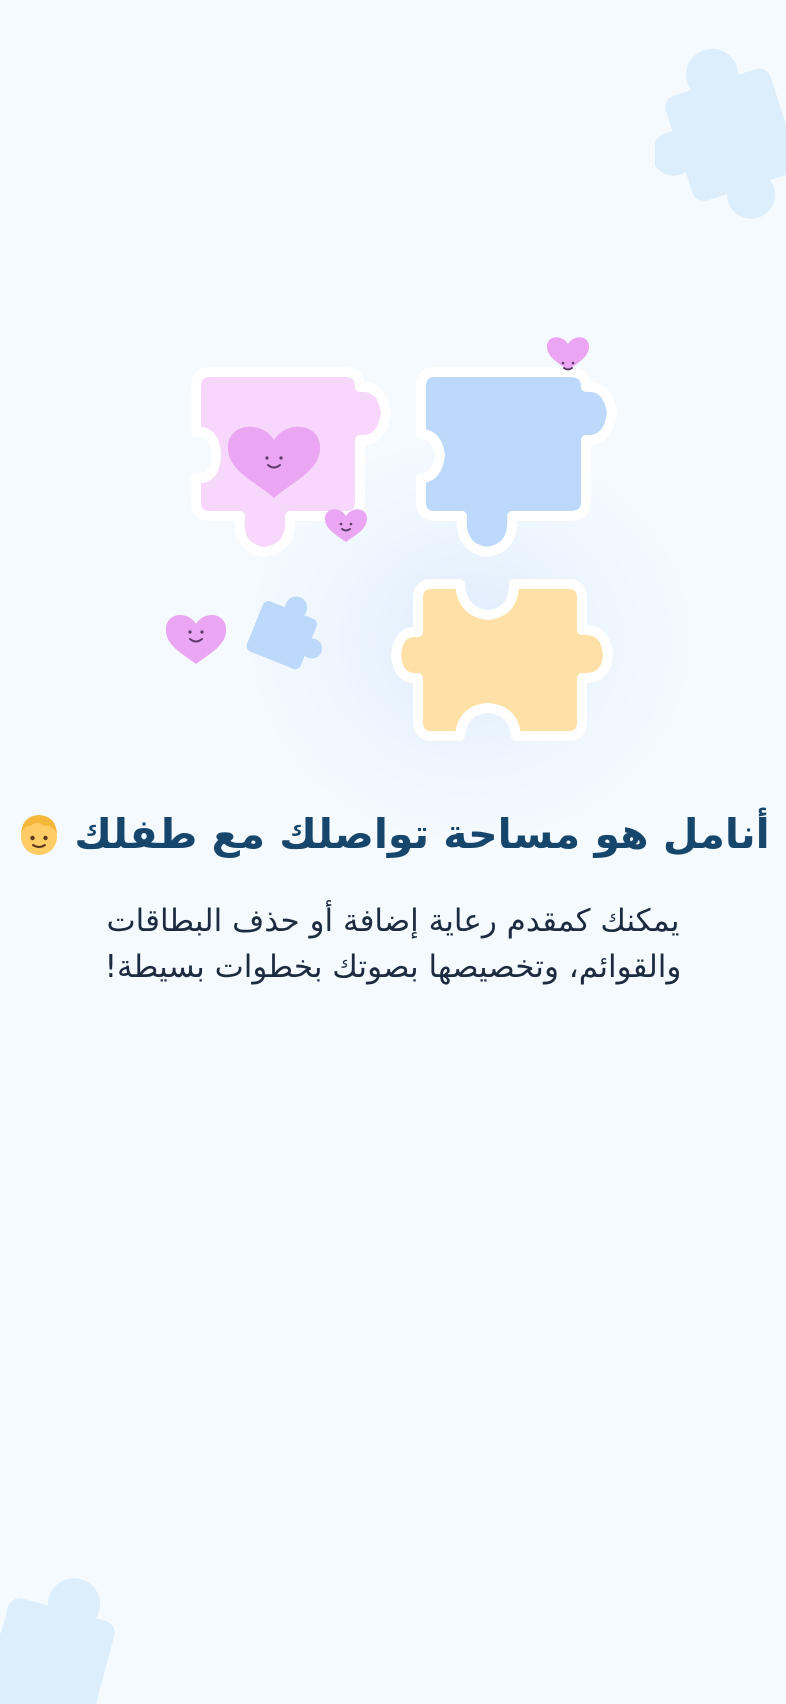 This screenshot has height=1704, width=786. What do you see at coordinates (422, 834) in the screenshot?
I see `page-title-text: أنامل هو مساحة تواصلك مع طفلك` at bounding box center [422, 834].